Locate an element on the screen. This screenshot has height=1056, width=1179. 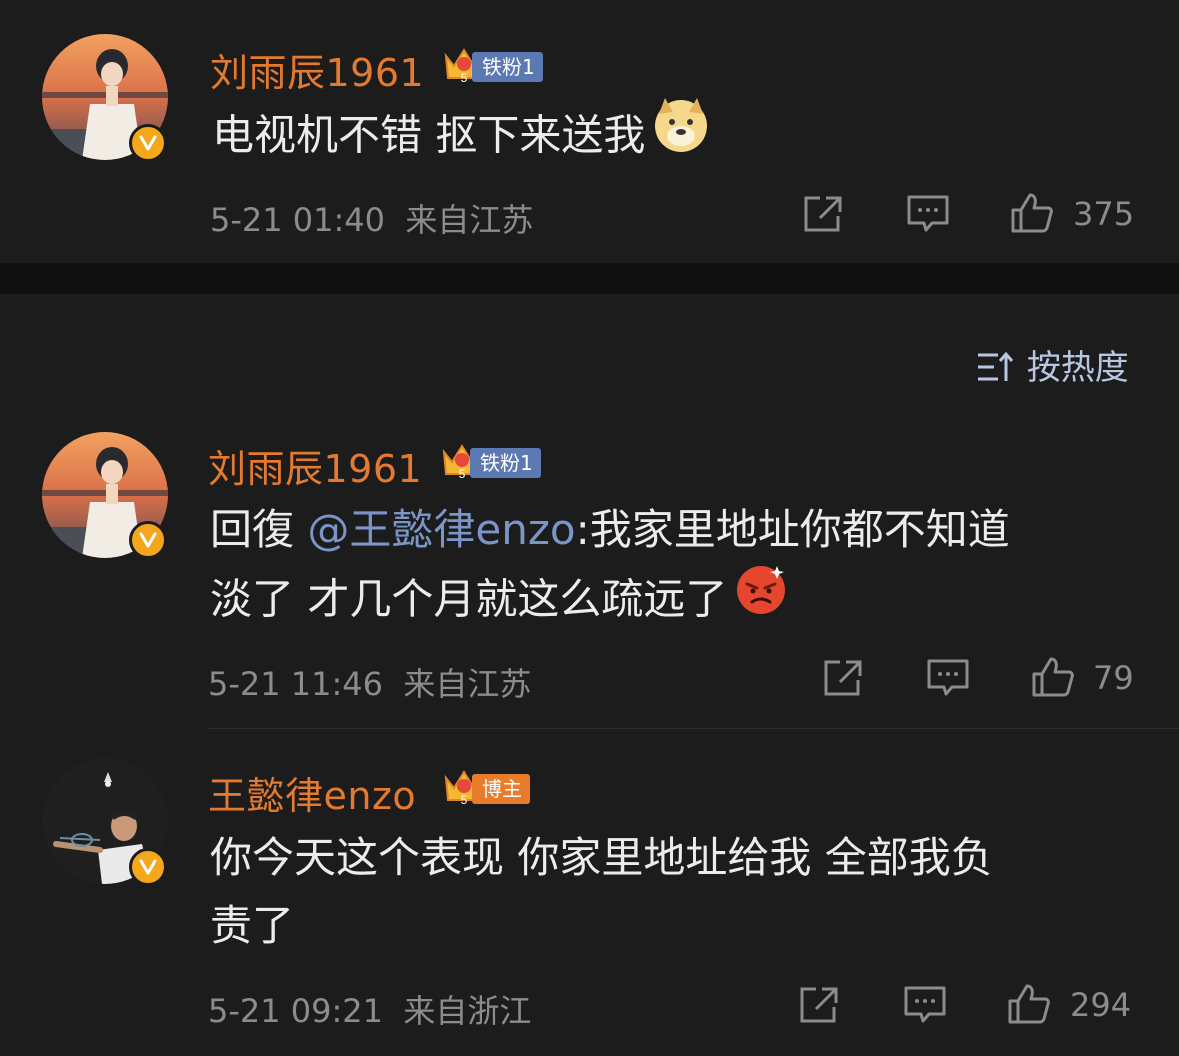
reply-meta: 5-21 09:21 来自浙江 is located at coordinates (369, 1009).